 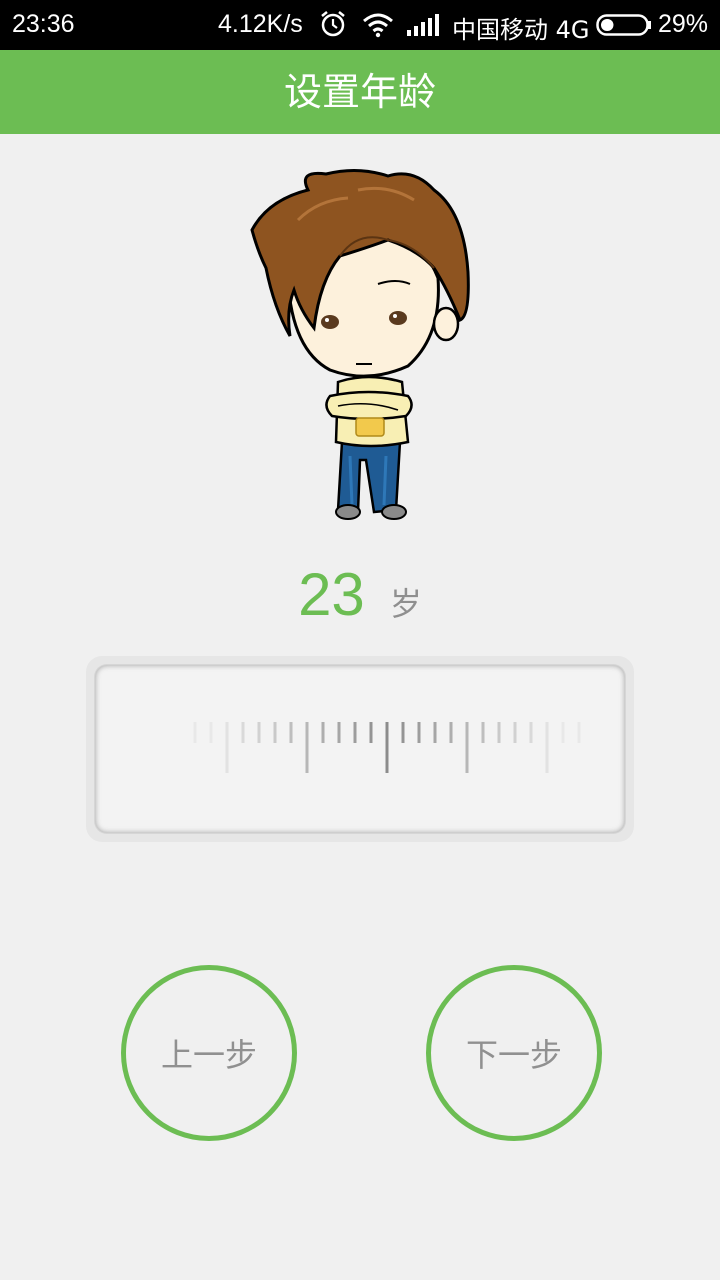 I want to click on page-header: 设置年龄, so click(x=360, y=92).